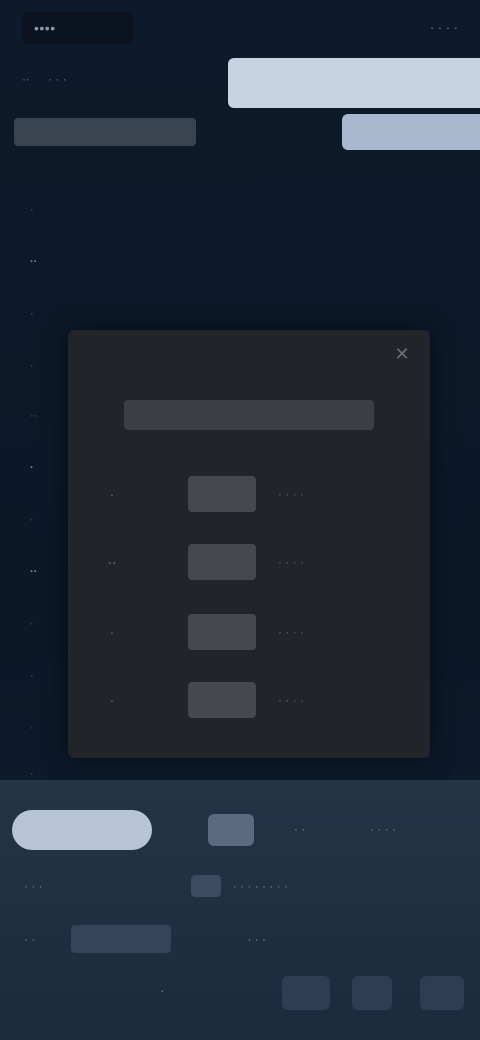 This screenshot has width=480, height=1040. Describe the element at coordinates (240, 994) in the screenshot. I see `action-bar: ·` at that location.